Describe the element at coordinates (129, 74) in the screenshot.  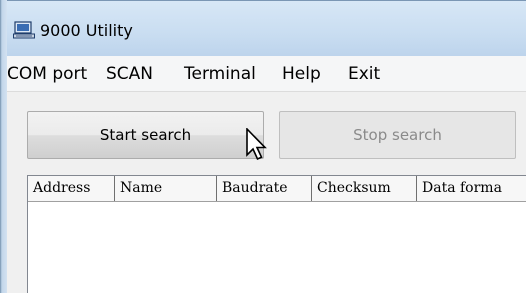
I see `menu-scan: SCAN` at that location.